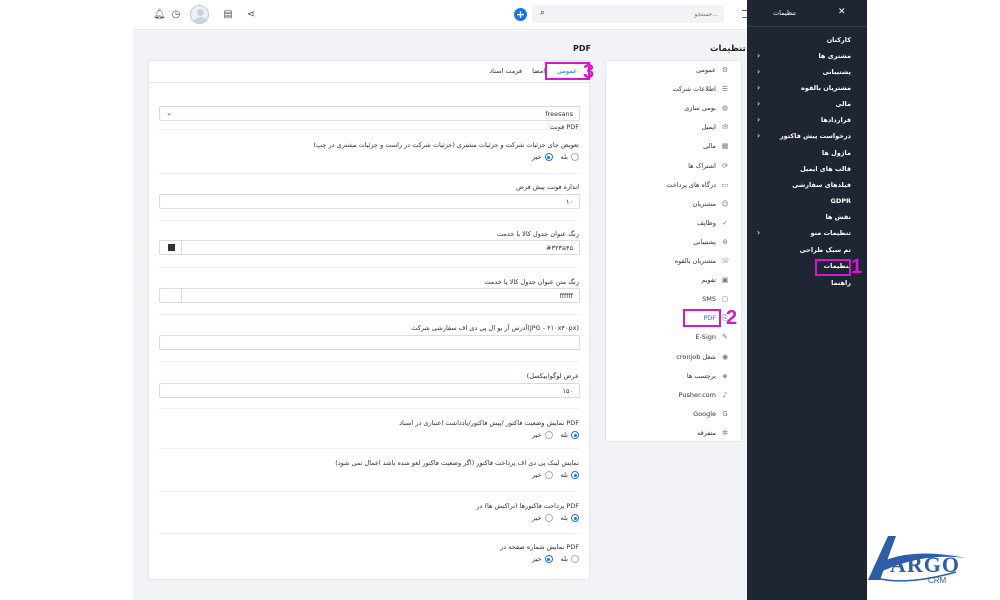  What do you see at coordinates (369, 113) in the screenshot?
I see `pdf-font-select: ⌄ freesans` at bounding box center [369, 113].